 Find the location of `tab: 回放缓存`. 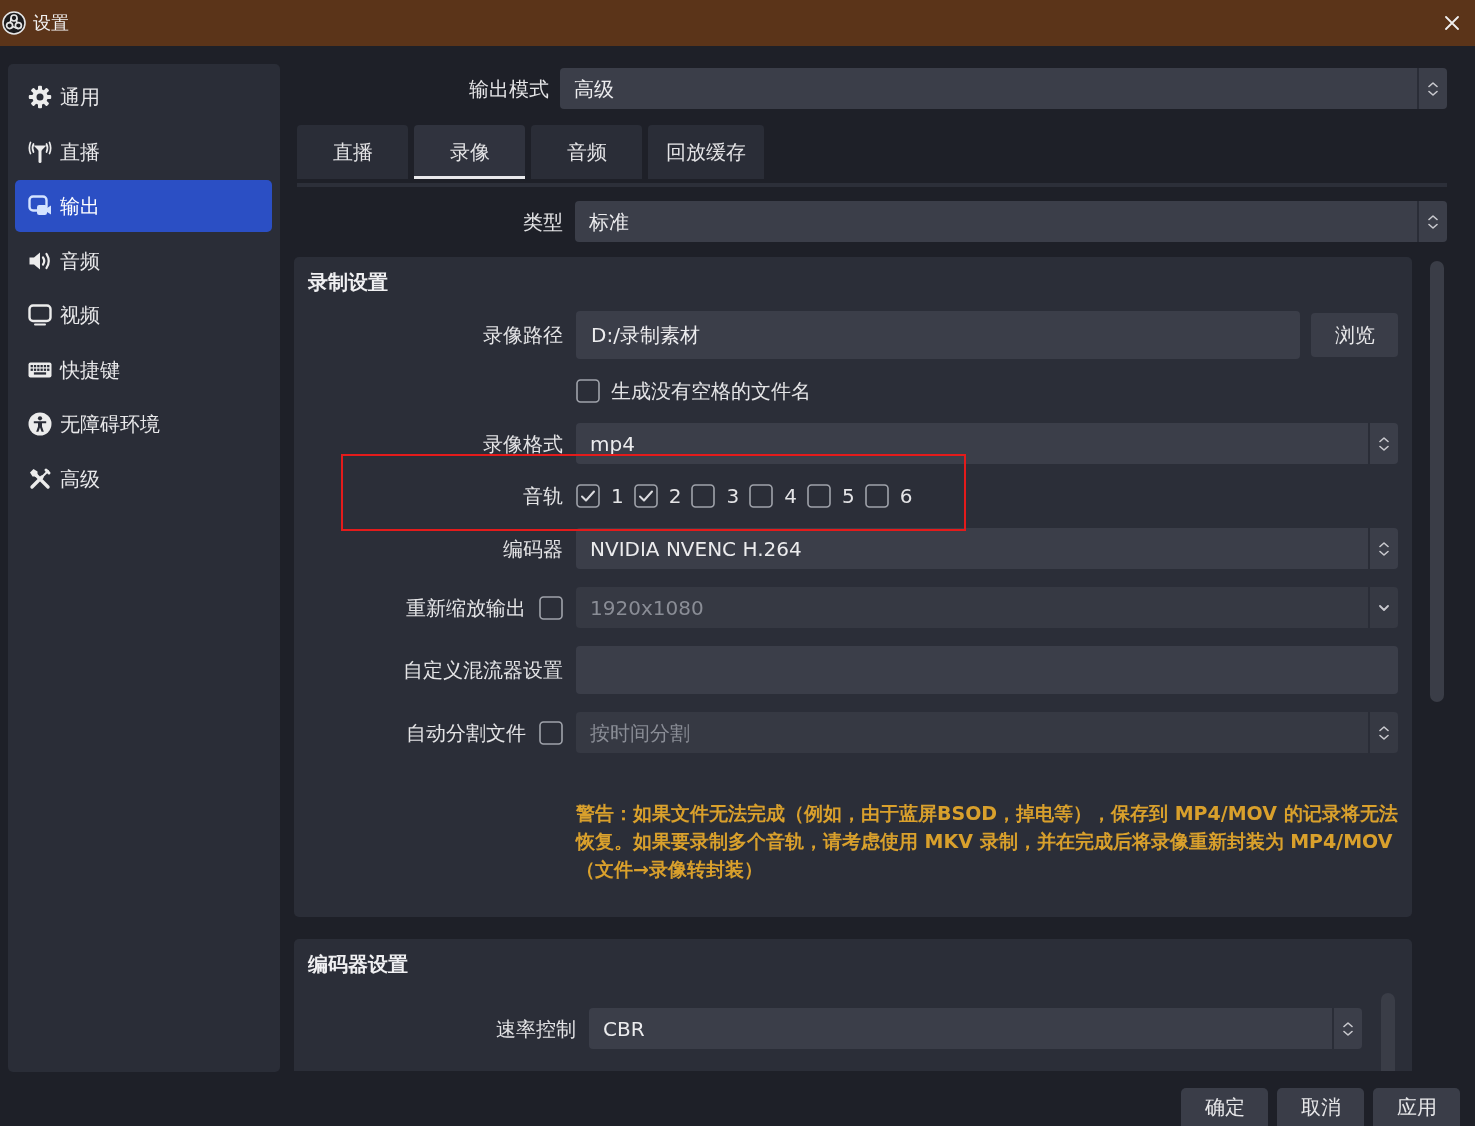

tab: 回放缓存 is located at coordinates (706, 152).